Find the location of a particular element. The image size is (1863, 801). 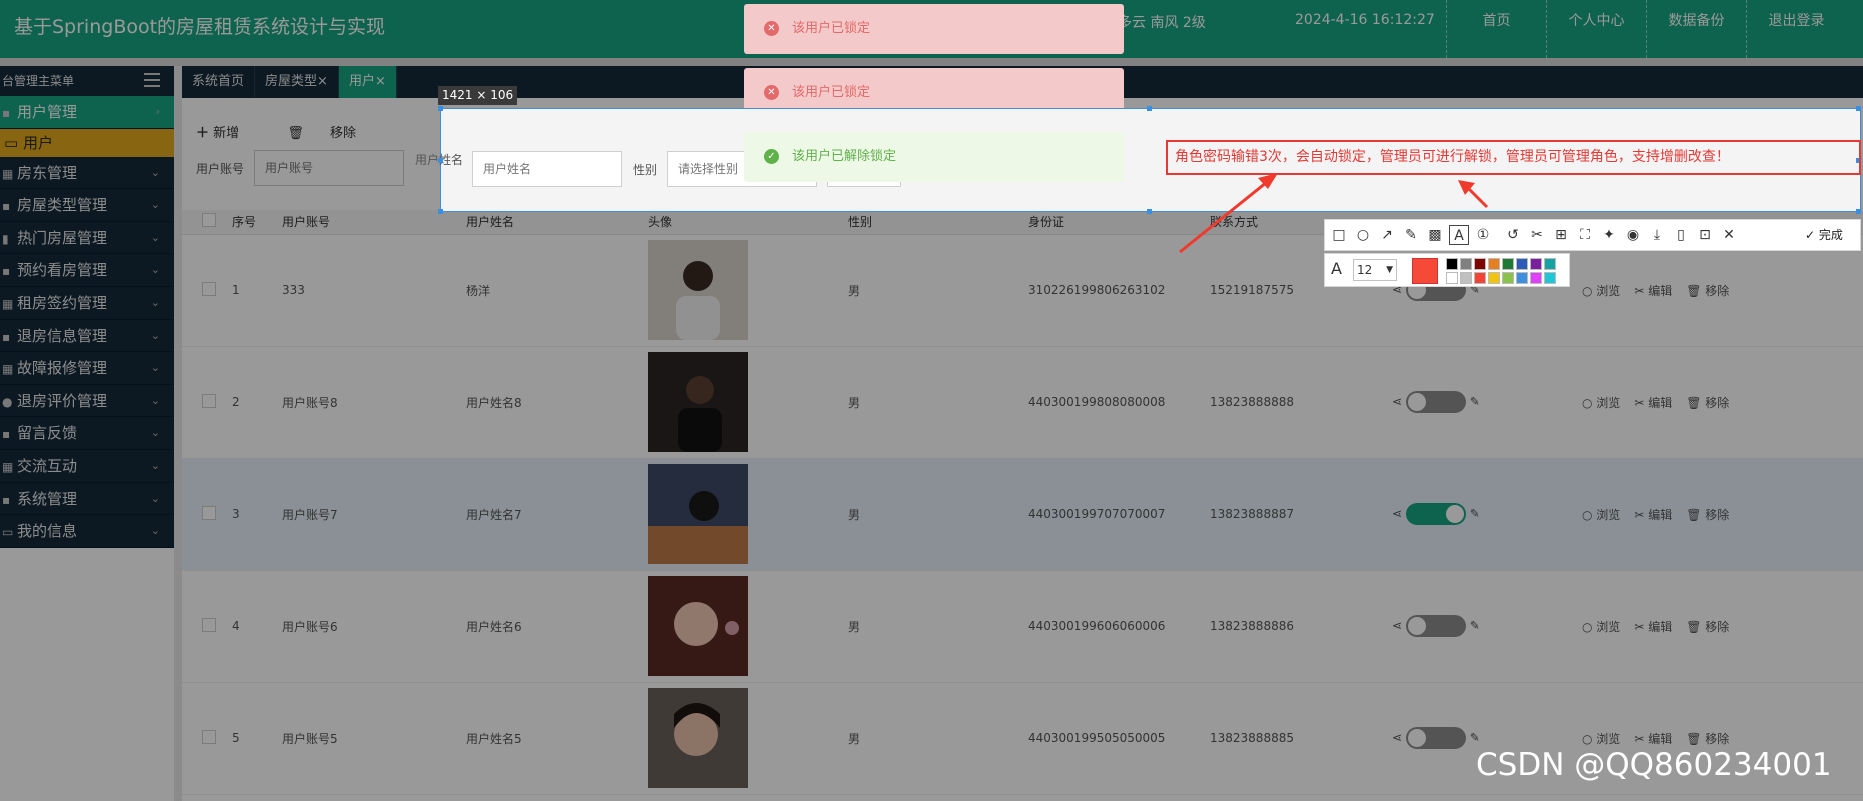

close-icon: ✕ is located at coordinates (1729, 235).